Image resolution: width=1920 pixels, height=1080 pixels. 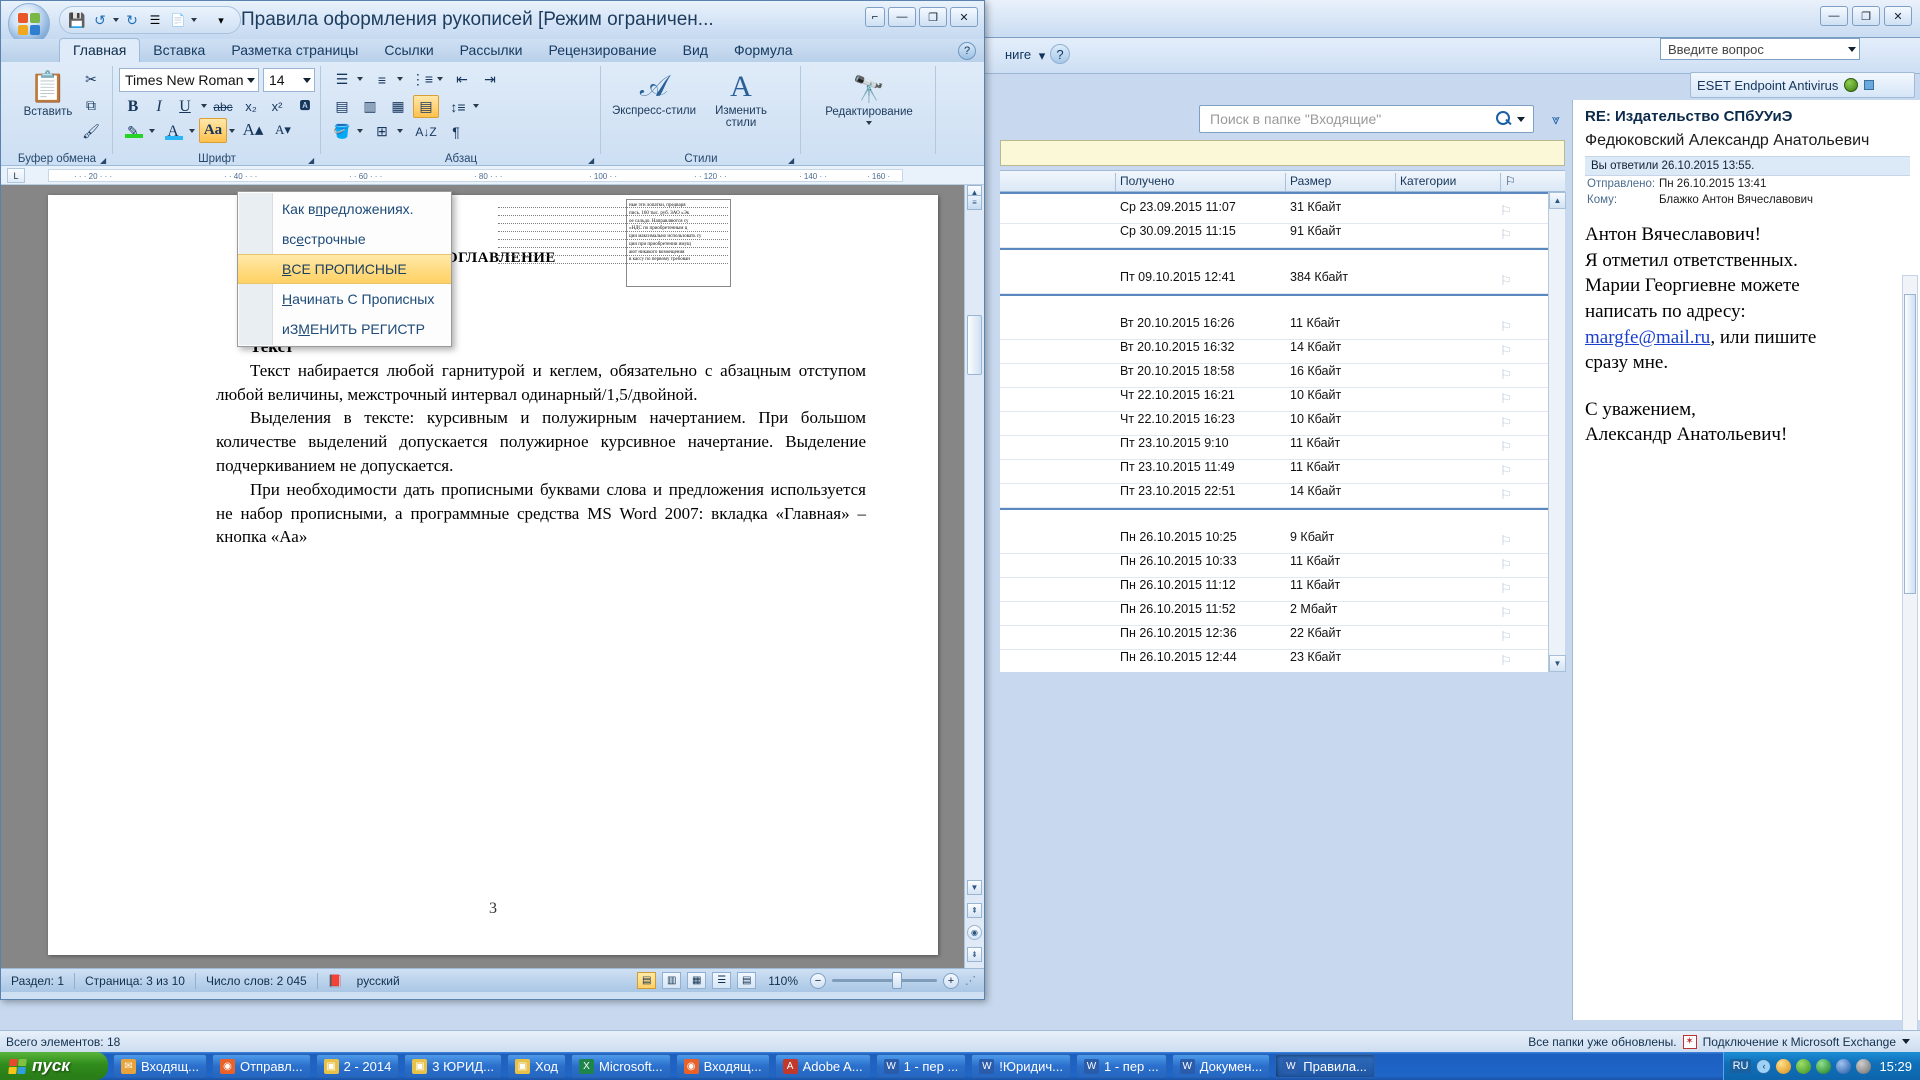 What do you see at coordinates (869, 123) in the screenshot?
I see `editing-chevron-icon` at bounding box center [869, 123].